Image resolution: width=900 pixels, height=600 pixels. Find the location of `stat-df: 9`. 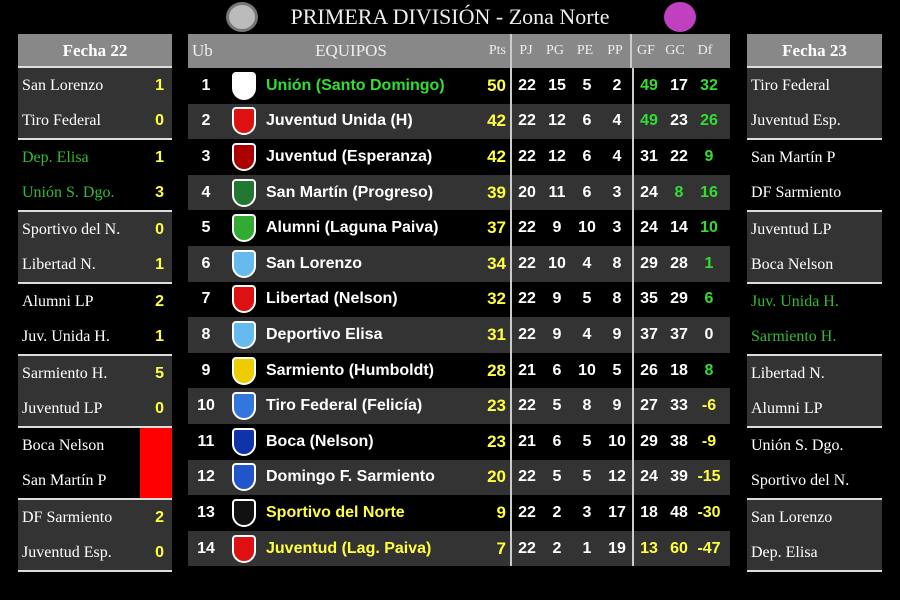

stat-df: 9 is located at coordinates (709, 156).